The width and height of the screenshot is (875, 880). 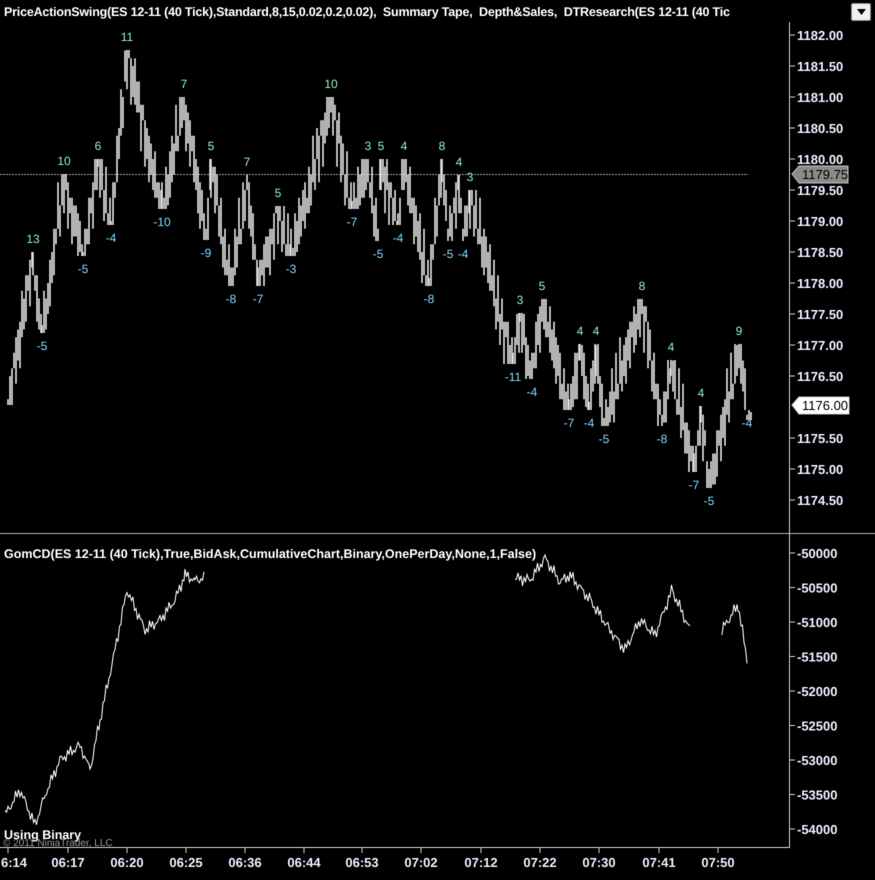 What do you see at coordinates (820, 345) in the screenshot?
I see `axis-label: 1177.00` at bounding box center [820, 345].